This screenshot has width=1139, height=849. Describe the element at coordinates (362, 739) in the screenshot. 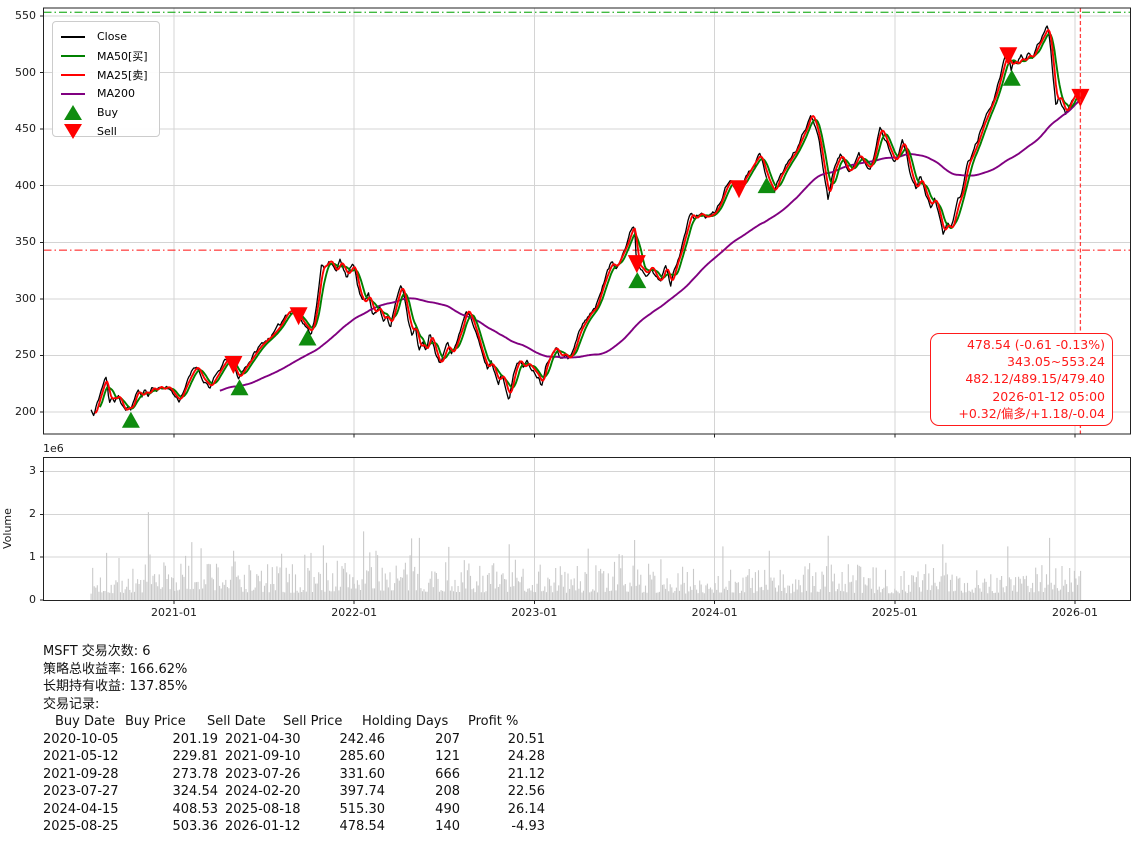

I see `trade-cell: 242.46` at that location.